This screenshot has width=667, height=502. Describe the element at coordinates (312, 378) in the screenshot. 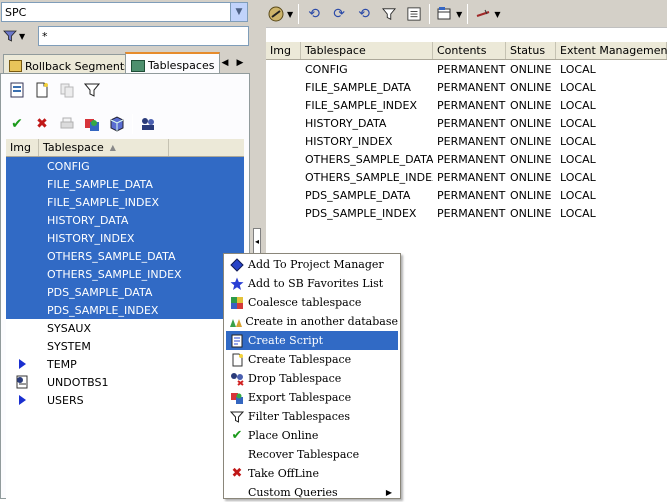

I see `menu-item-drop-tablespace: Drop Tablespace` at that location.